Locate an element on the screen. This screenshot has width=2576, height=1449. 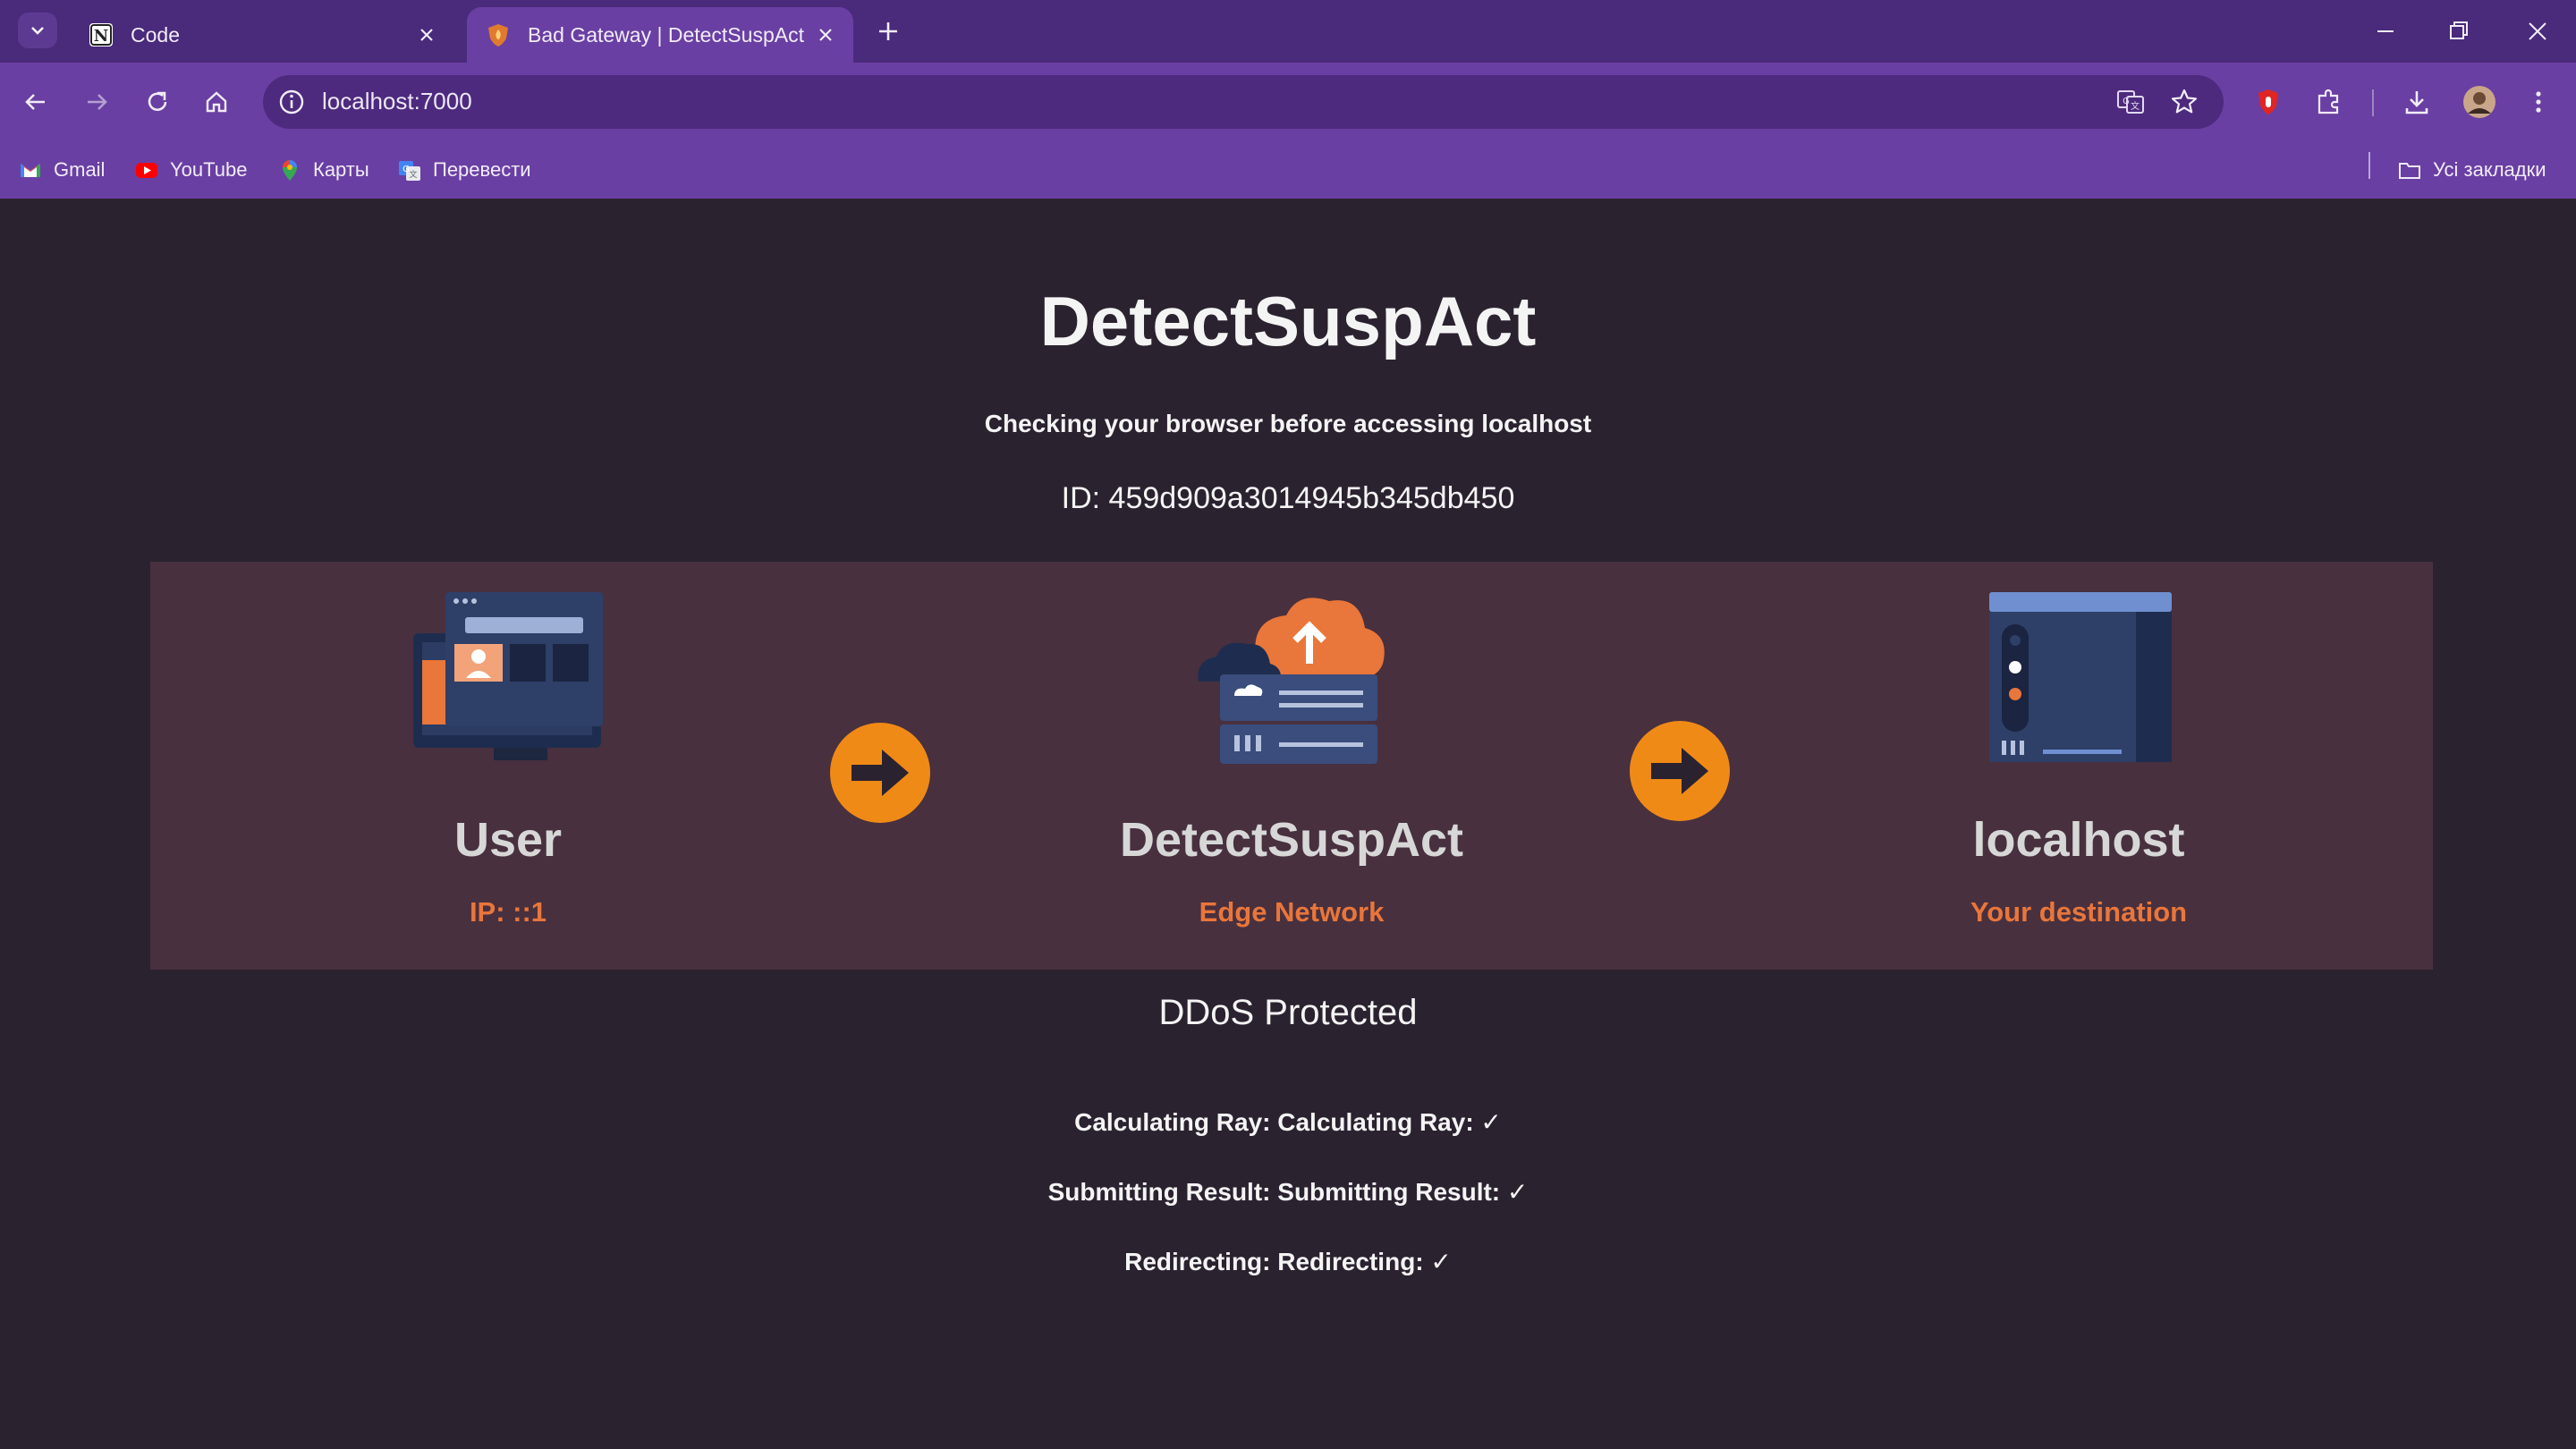
node-user-ip: IP: ::1 is located at coordinates (508, 912).